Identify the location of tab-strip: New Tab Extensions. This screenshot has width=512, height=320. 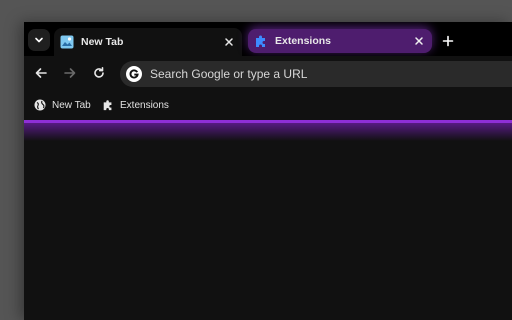
(268, 39).